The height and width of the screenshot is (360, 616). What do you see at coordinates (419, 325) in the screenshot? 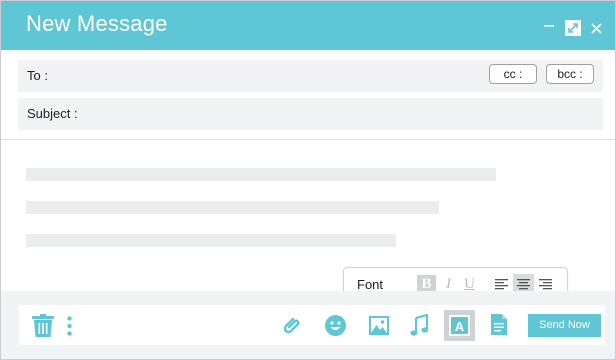
I see `music-icon` at bounding box center [419, 325].